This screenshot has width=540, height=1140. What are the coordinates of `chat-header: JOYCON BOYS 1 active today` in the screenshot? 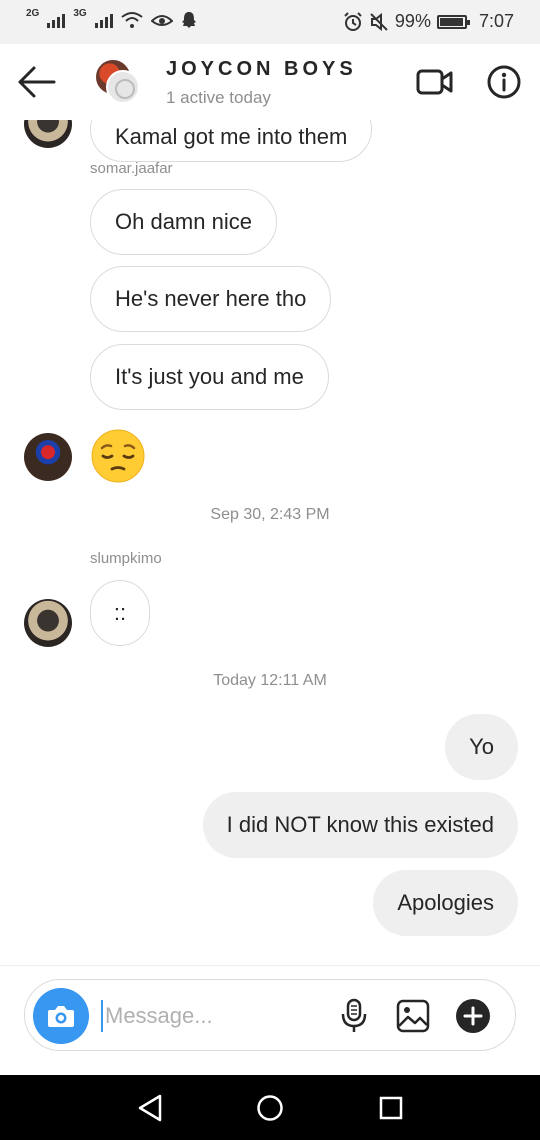 It's located at (270, 82).